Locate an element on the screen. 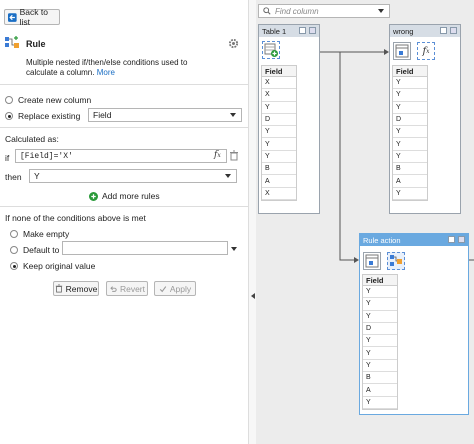 This screenshot has width=474, height=444. table-add-icon is located at coordinates (271, 50).